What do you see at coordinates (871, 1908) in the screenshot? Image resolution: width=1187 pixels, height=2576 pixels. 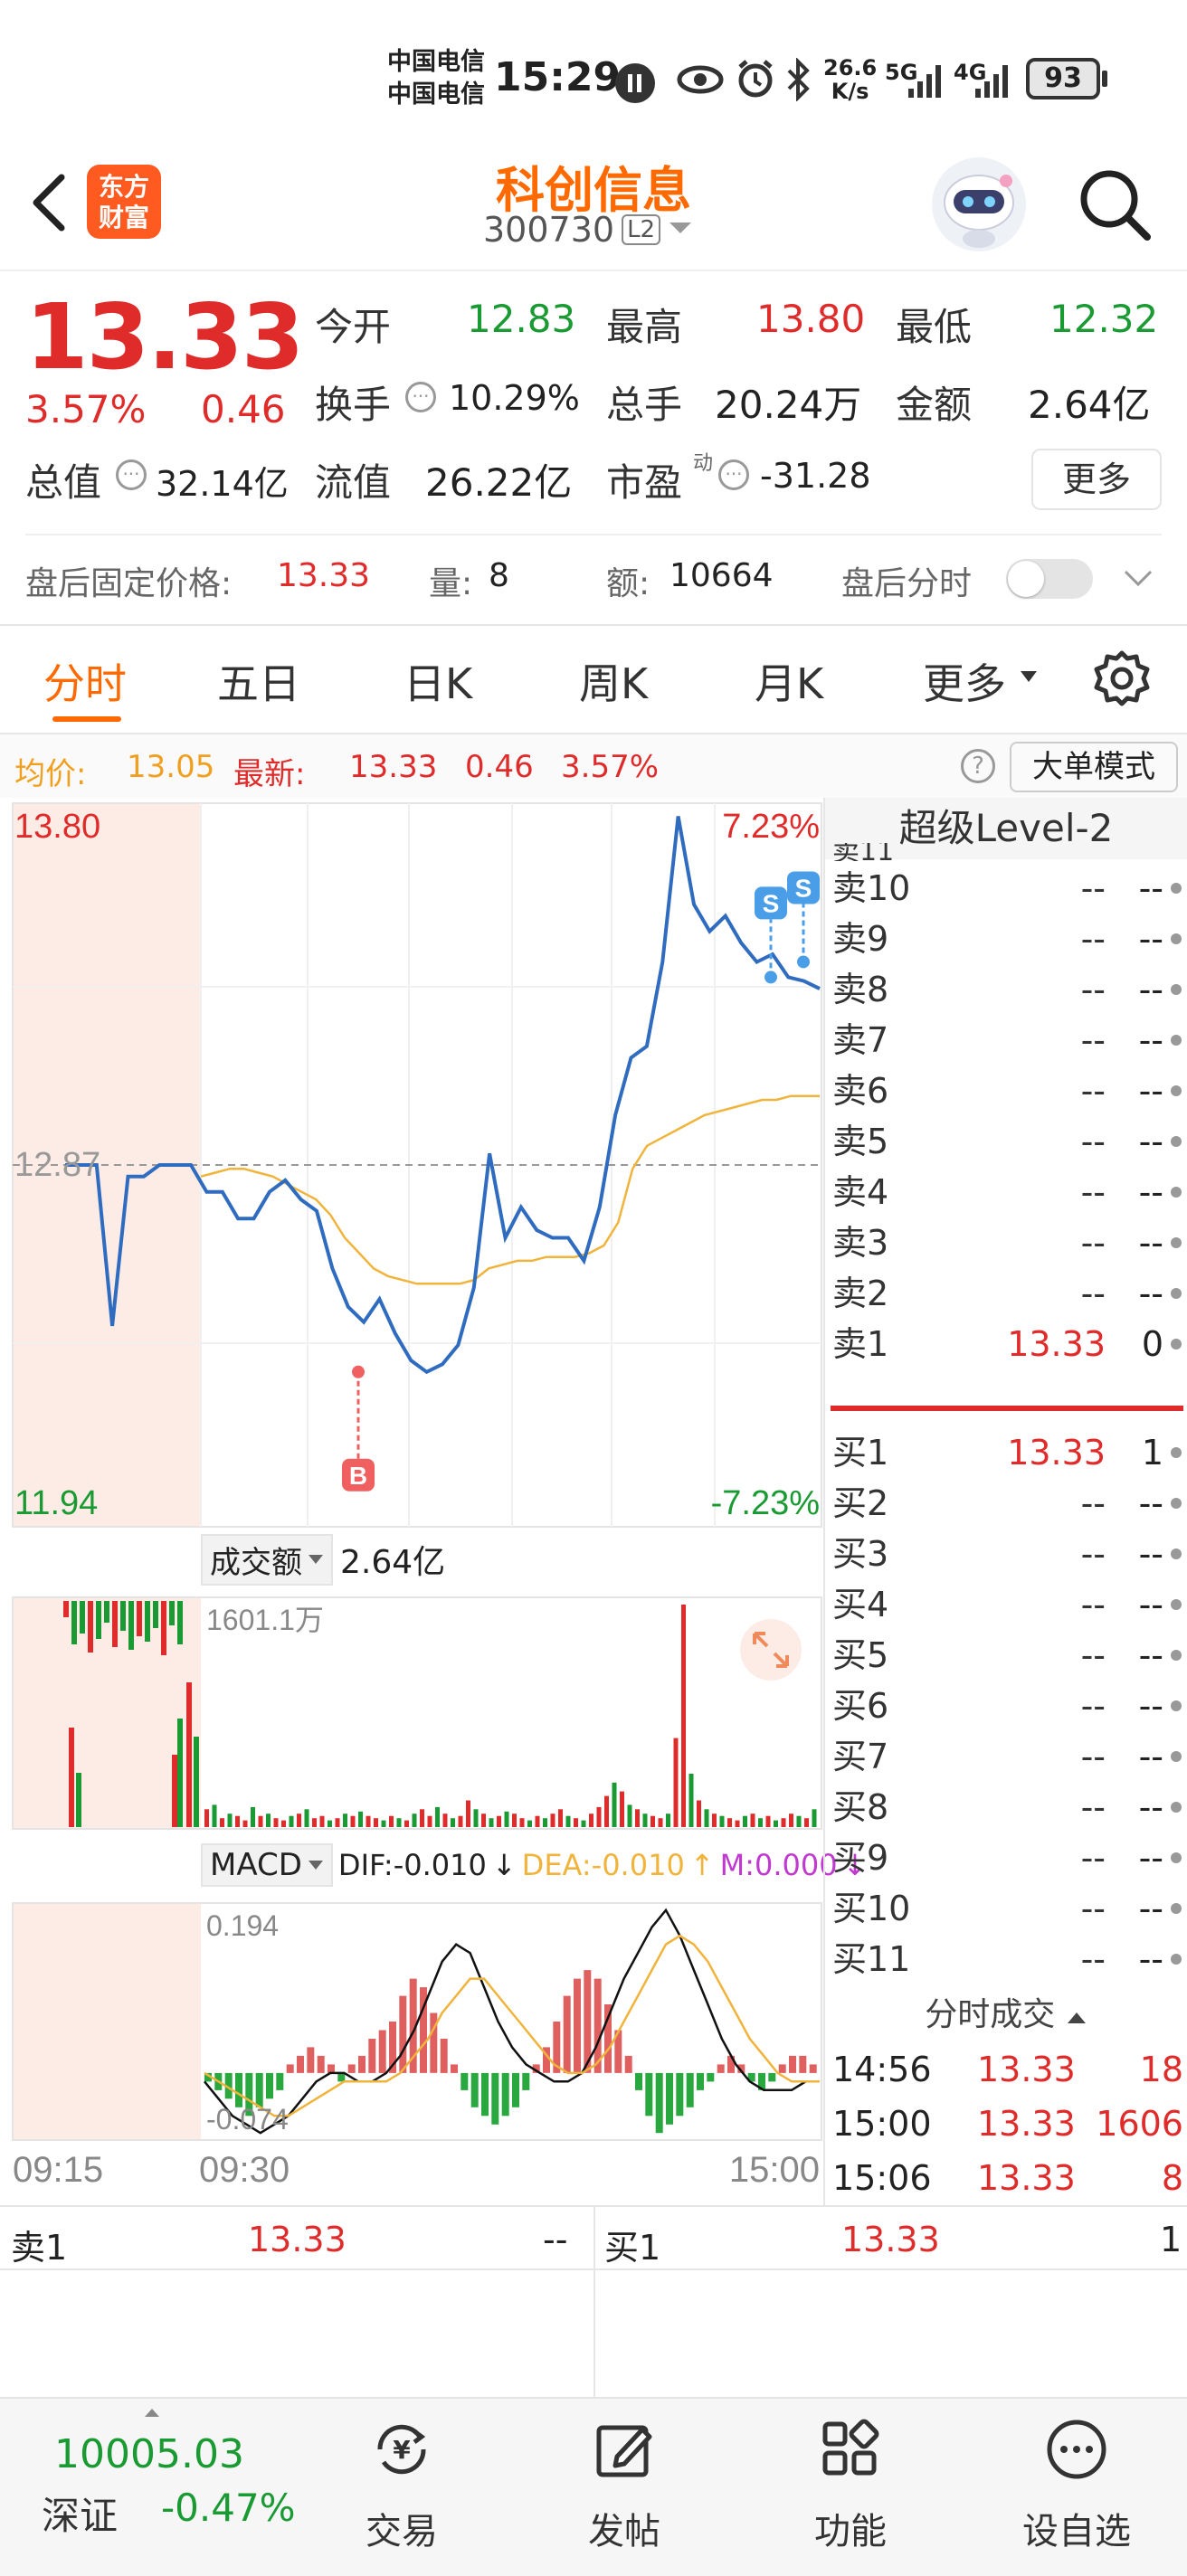 I see `buy-level-label: 买10` at bounding box center [871, 1908].